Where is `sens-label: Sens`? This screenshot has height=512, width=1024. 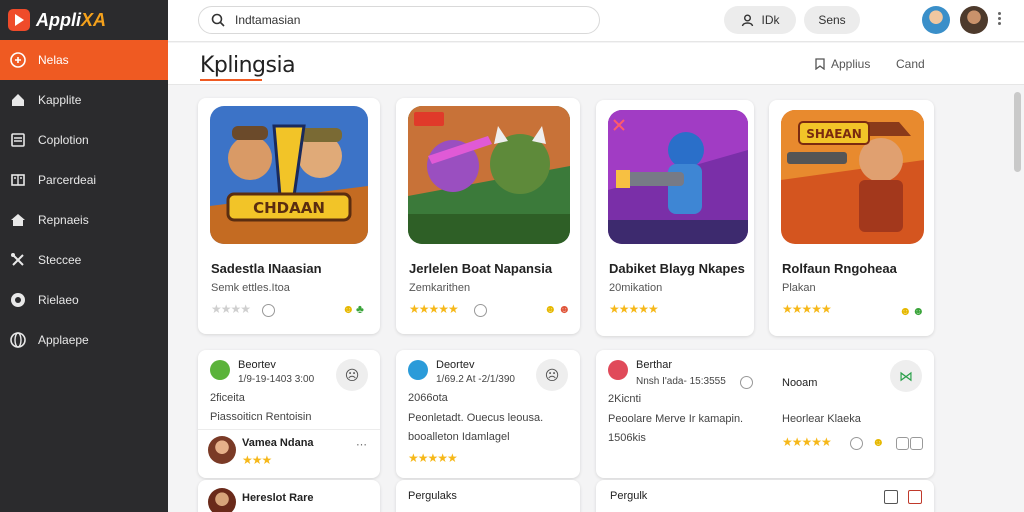 sens-label: Sens is located at coordinates (832, 20).